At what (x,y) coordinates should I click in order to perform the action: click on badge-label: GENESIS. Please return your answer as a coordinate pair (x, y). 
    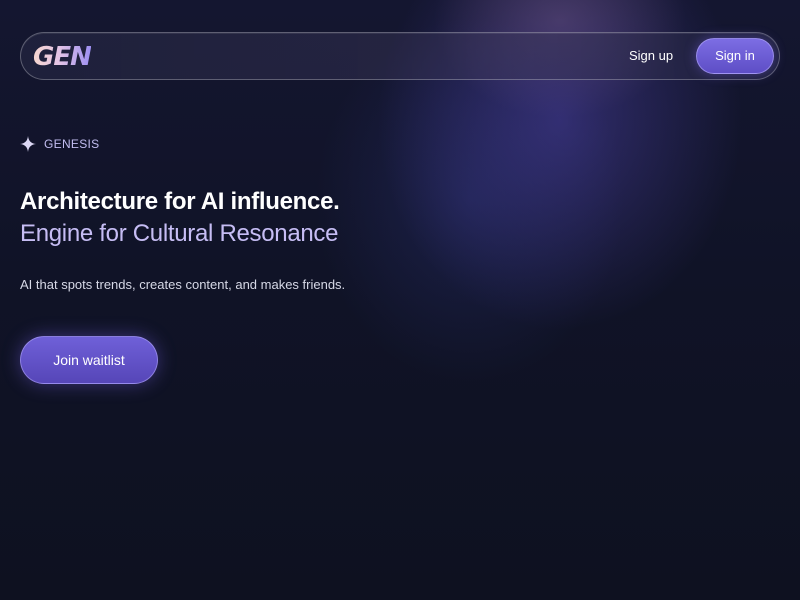
    Looking at the image, I should click on (72, 144).